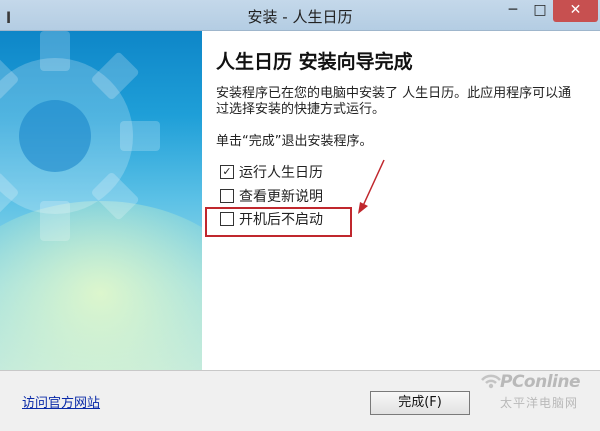 The height and width of the screenshot is (431, 600). I want to click on run-app-checkbox: ✓ 运行人生日历, so click(271, 172).